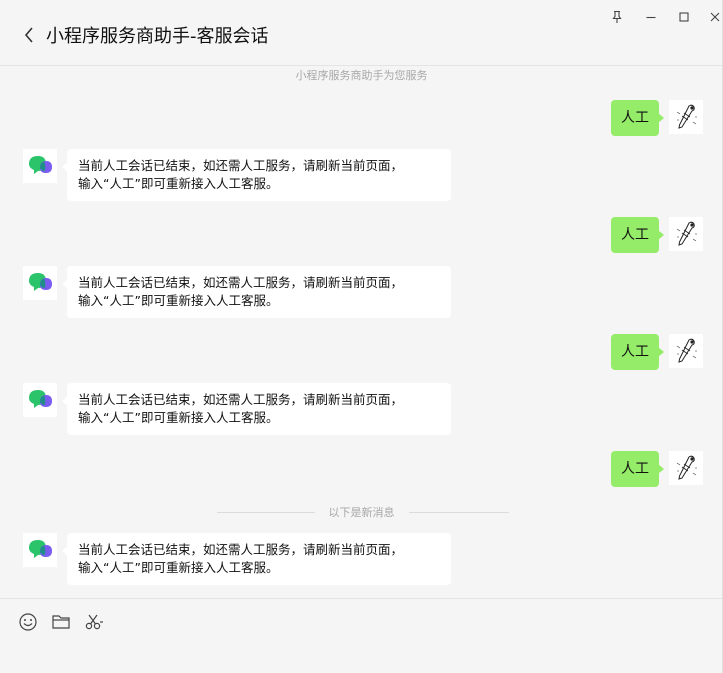  I want to click on pin-icon, so click(617, 16).